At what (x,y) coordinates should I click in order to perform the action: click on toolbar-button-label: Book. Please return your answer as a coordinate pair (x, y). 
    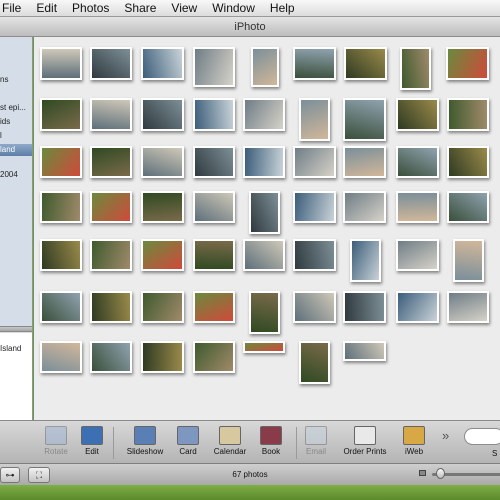
    Looking at the image, I should click on (271, 451).